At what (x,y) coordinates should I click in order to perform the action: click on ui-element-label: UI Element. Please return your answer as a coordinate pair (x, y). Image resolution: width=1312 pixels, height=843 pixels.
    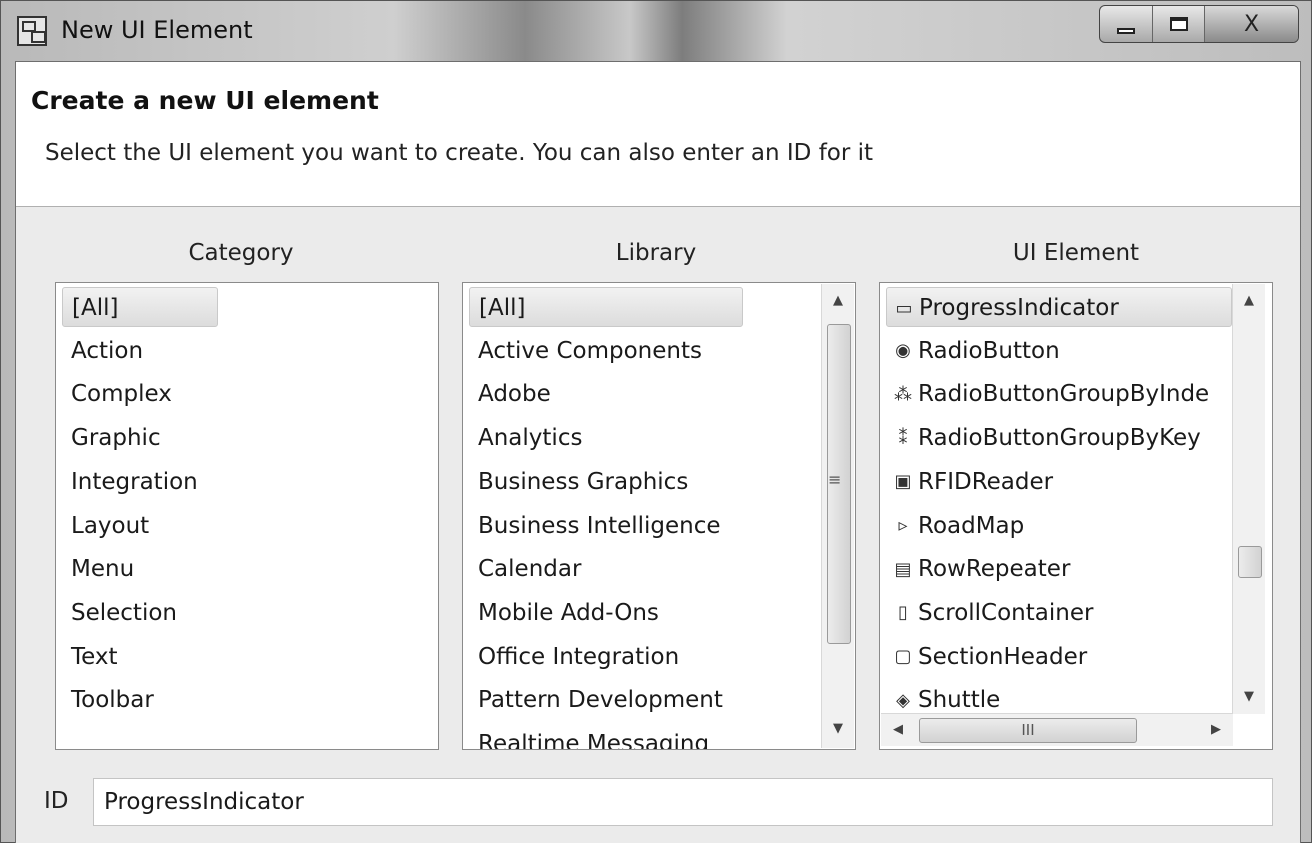
    Looking at the image, I should click on (1076, 253).